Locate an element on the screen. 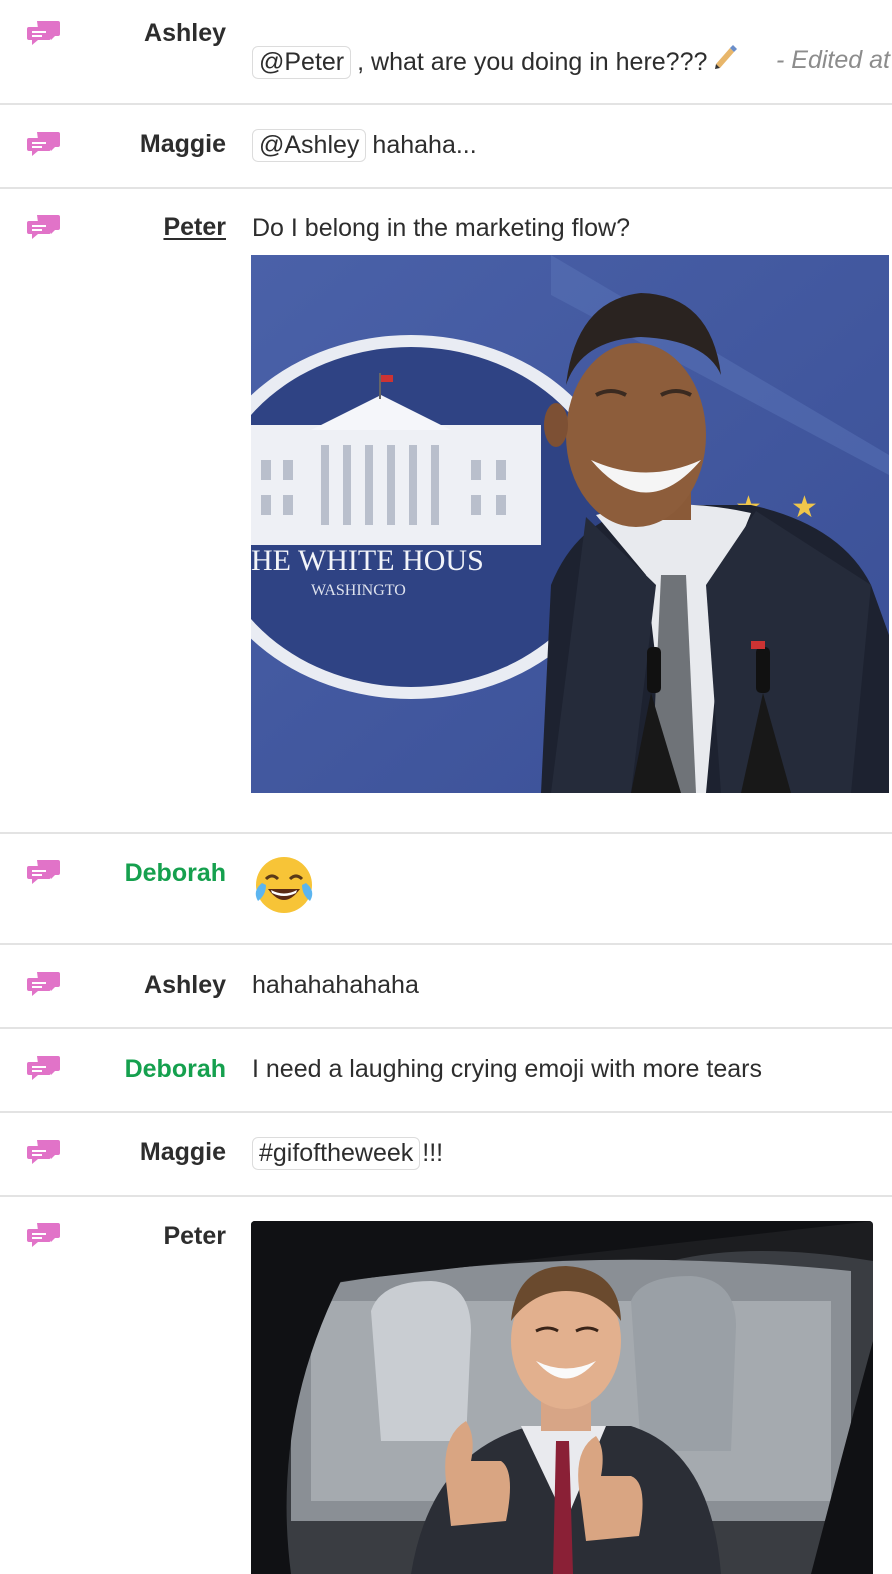 The image size is (892, 1574). edit-pencil-icon is located at coordinates (726, 56).